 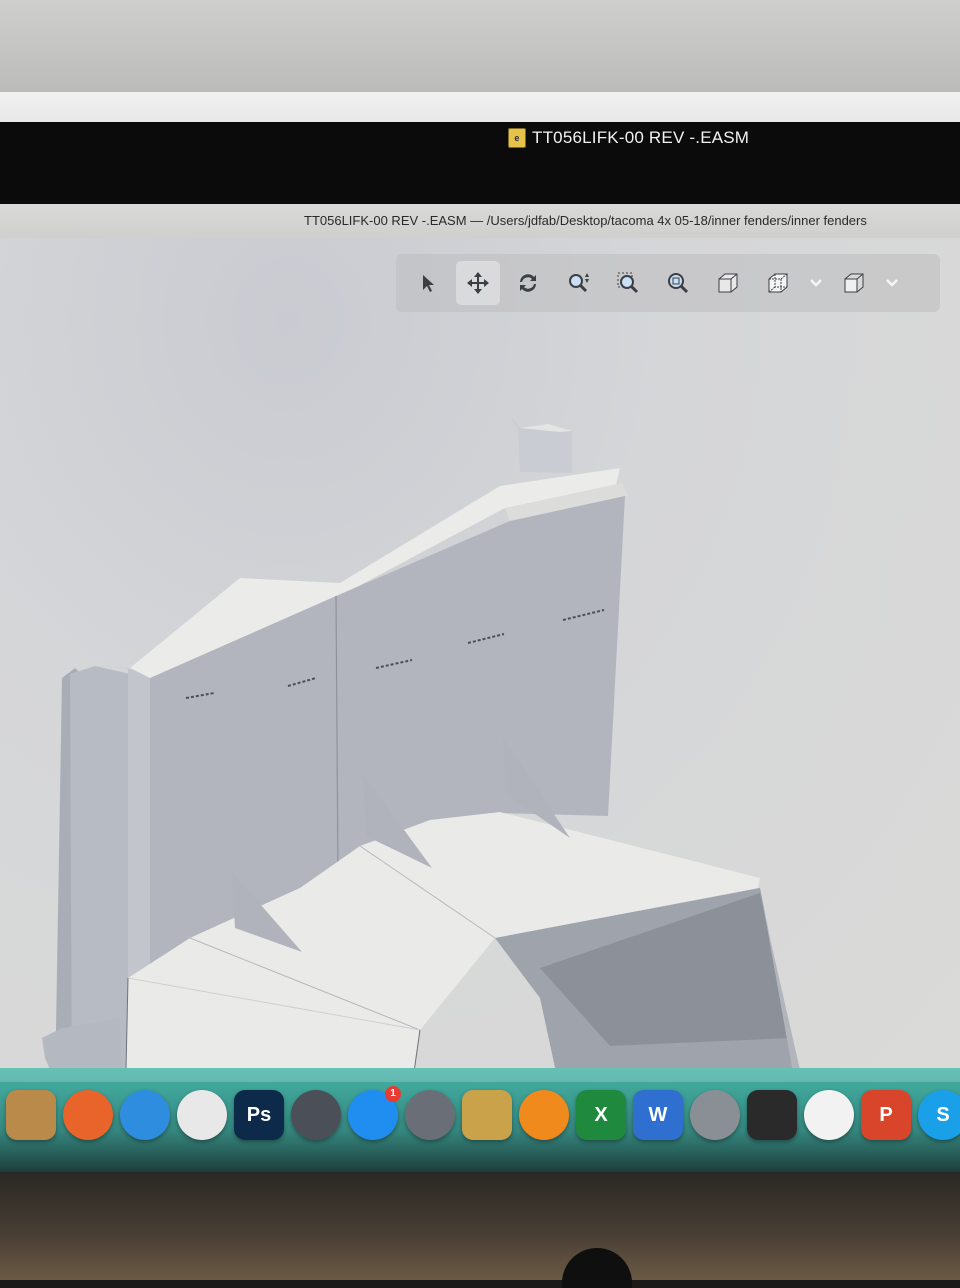 I want to click on room-background, so click(x=480, y=50).